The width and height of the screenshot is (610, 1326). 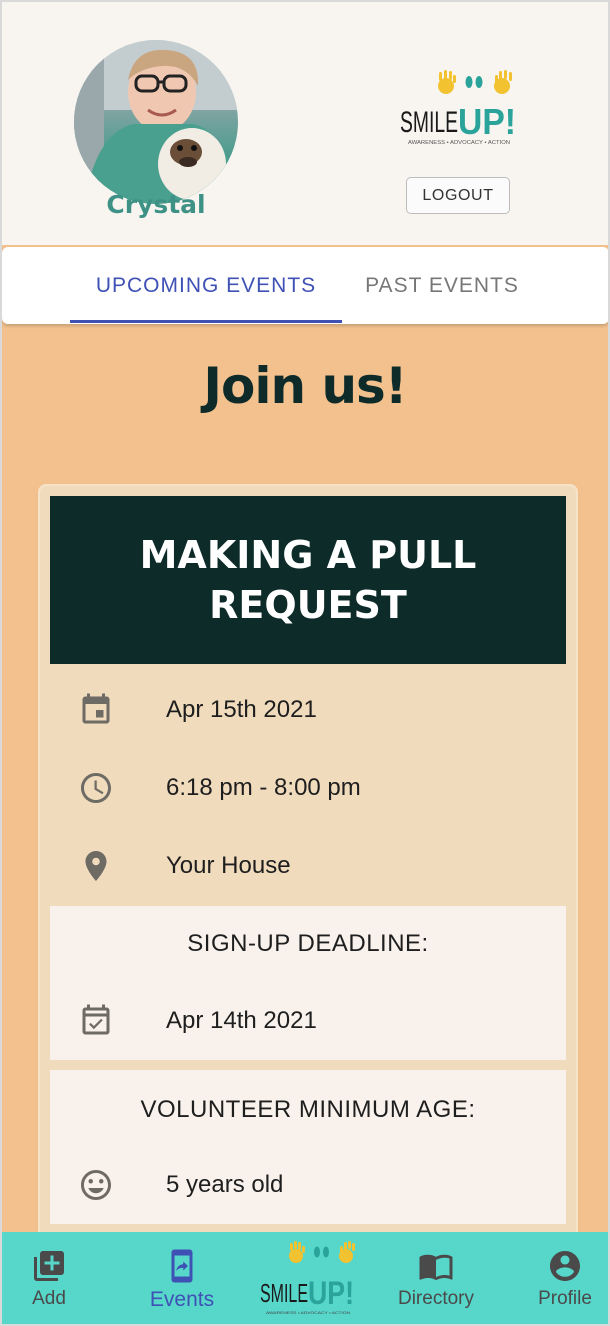 I want to click on nav-profile: Profile, so click(x=565, y=1278).